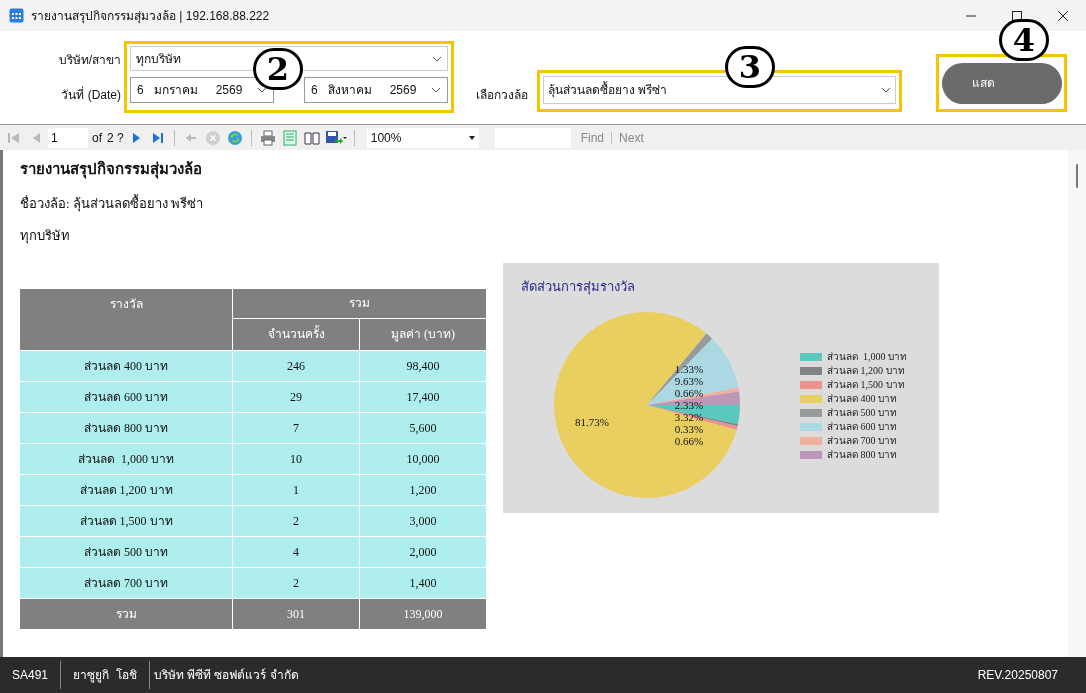  What do you see at coordinates (866, 385) in the screenshot?
I see `legend-label: ส่วนลด 1,500 บาท` at bounding box center [866, 385].